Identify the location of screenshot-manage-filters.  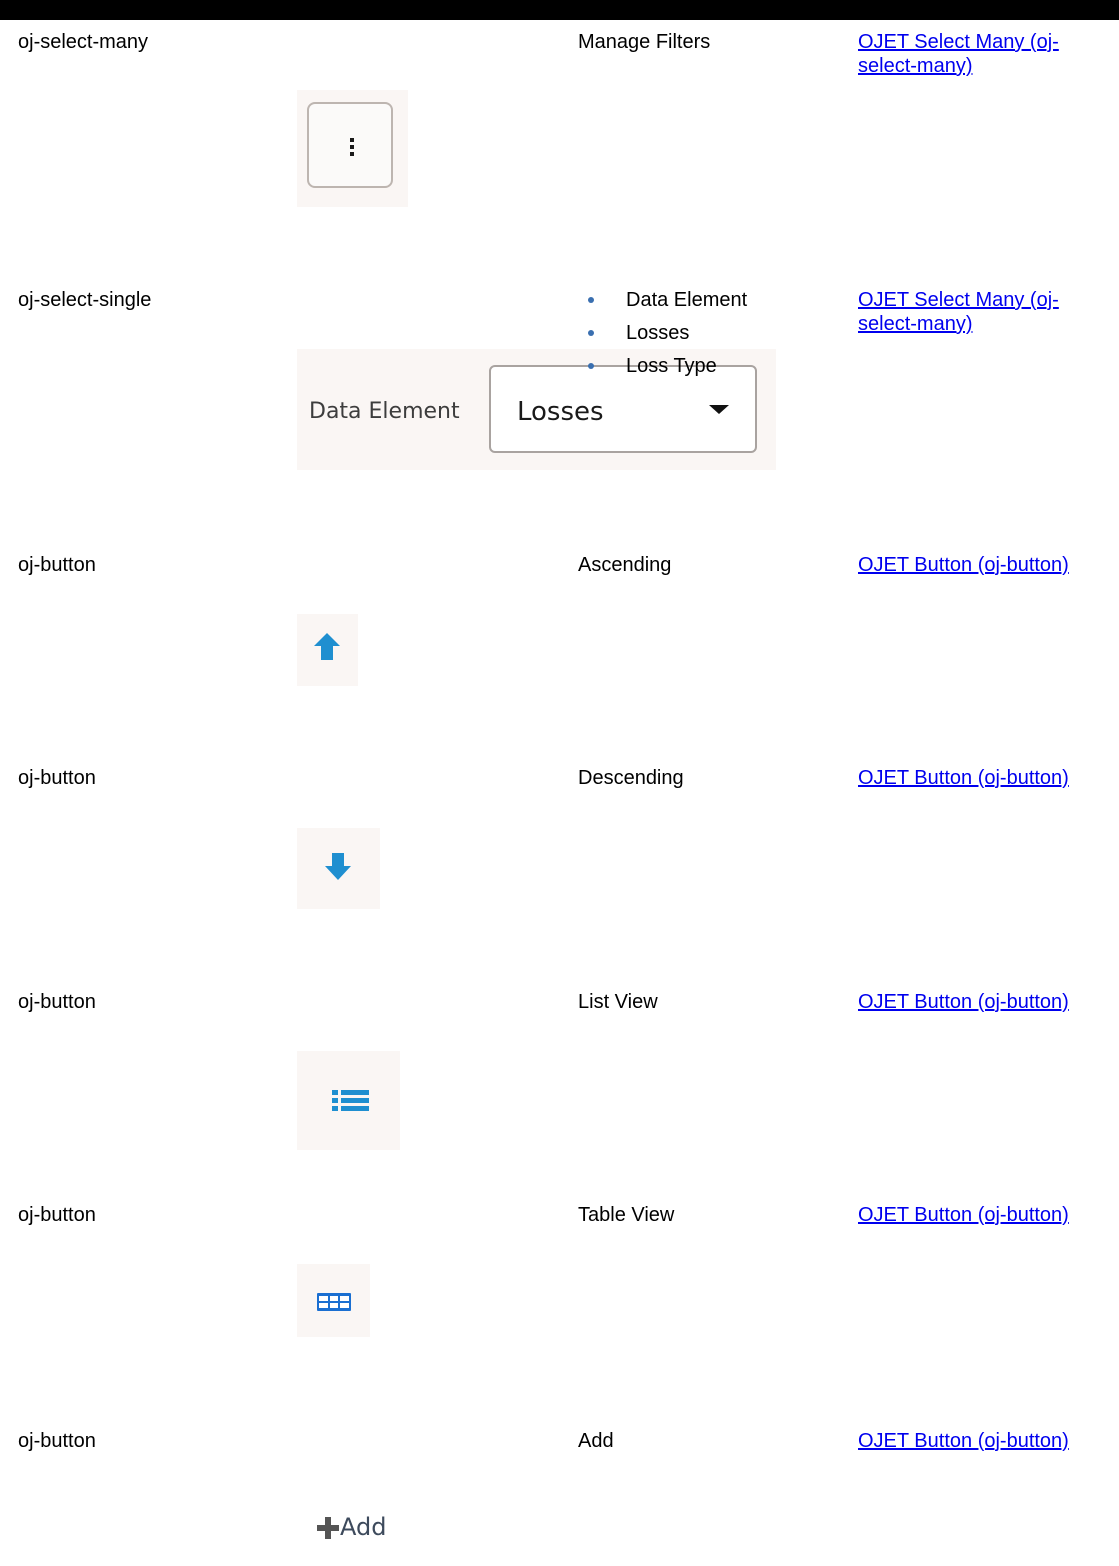
(352, 148).